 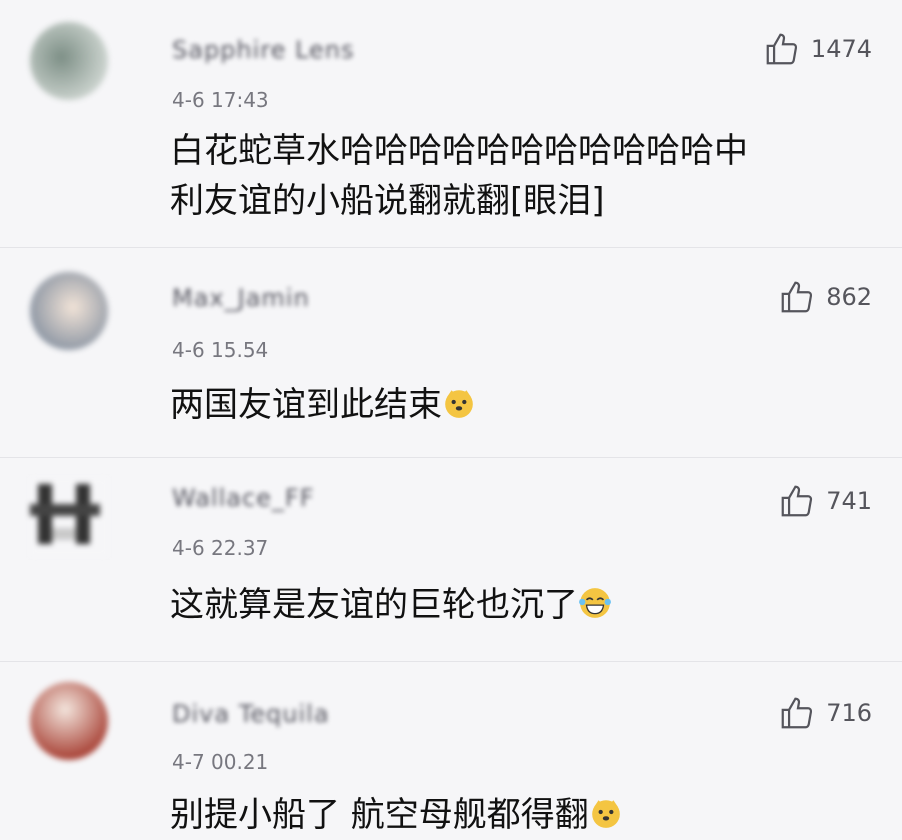 I want to click on comment-text-line: 别提小船了 航空母舰都得翻, so click(x=379, y=815).